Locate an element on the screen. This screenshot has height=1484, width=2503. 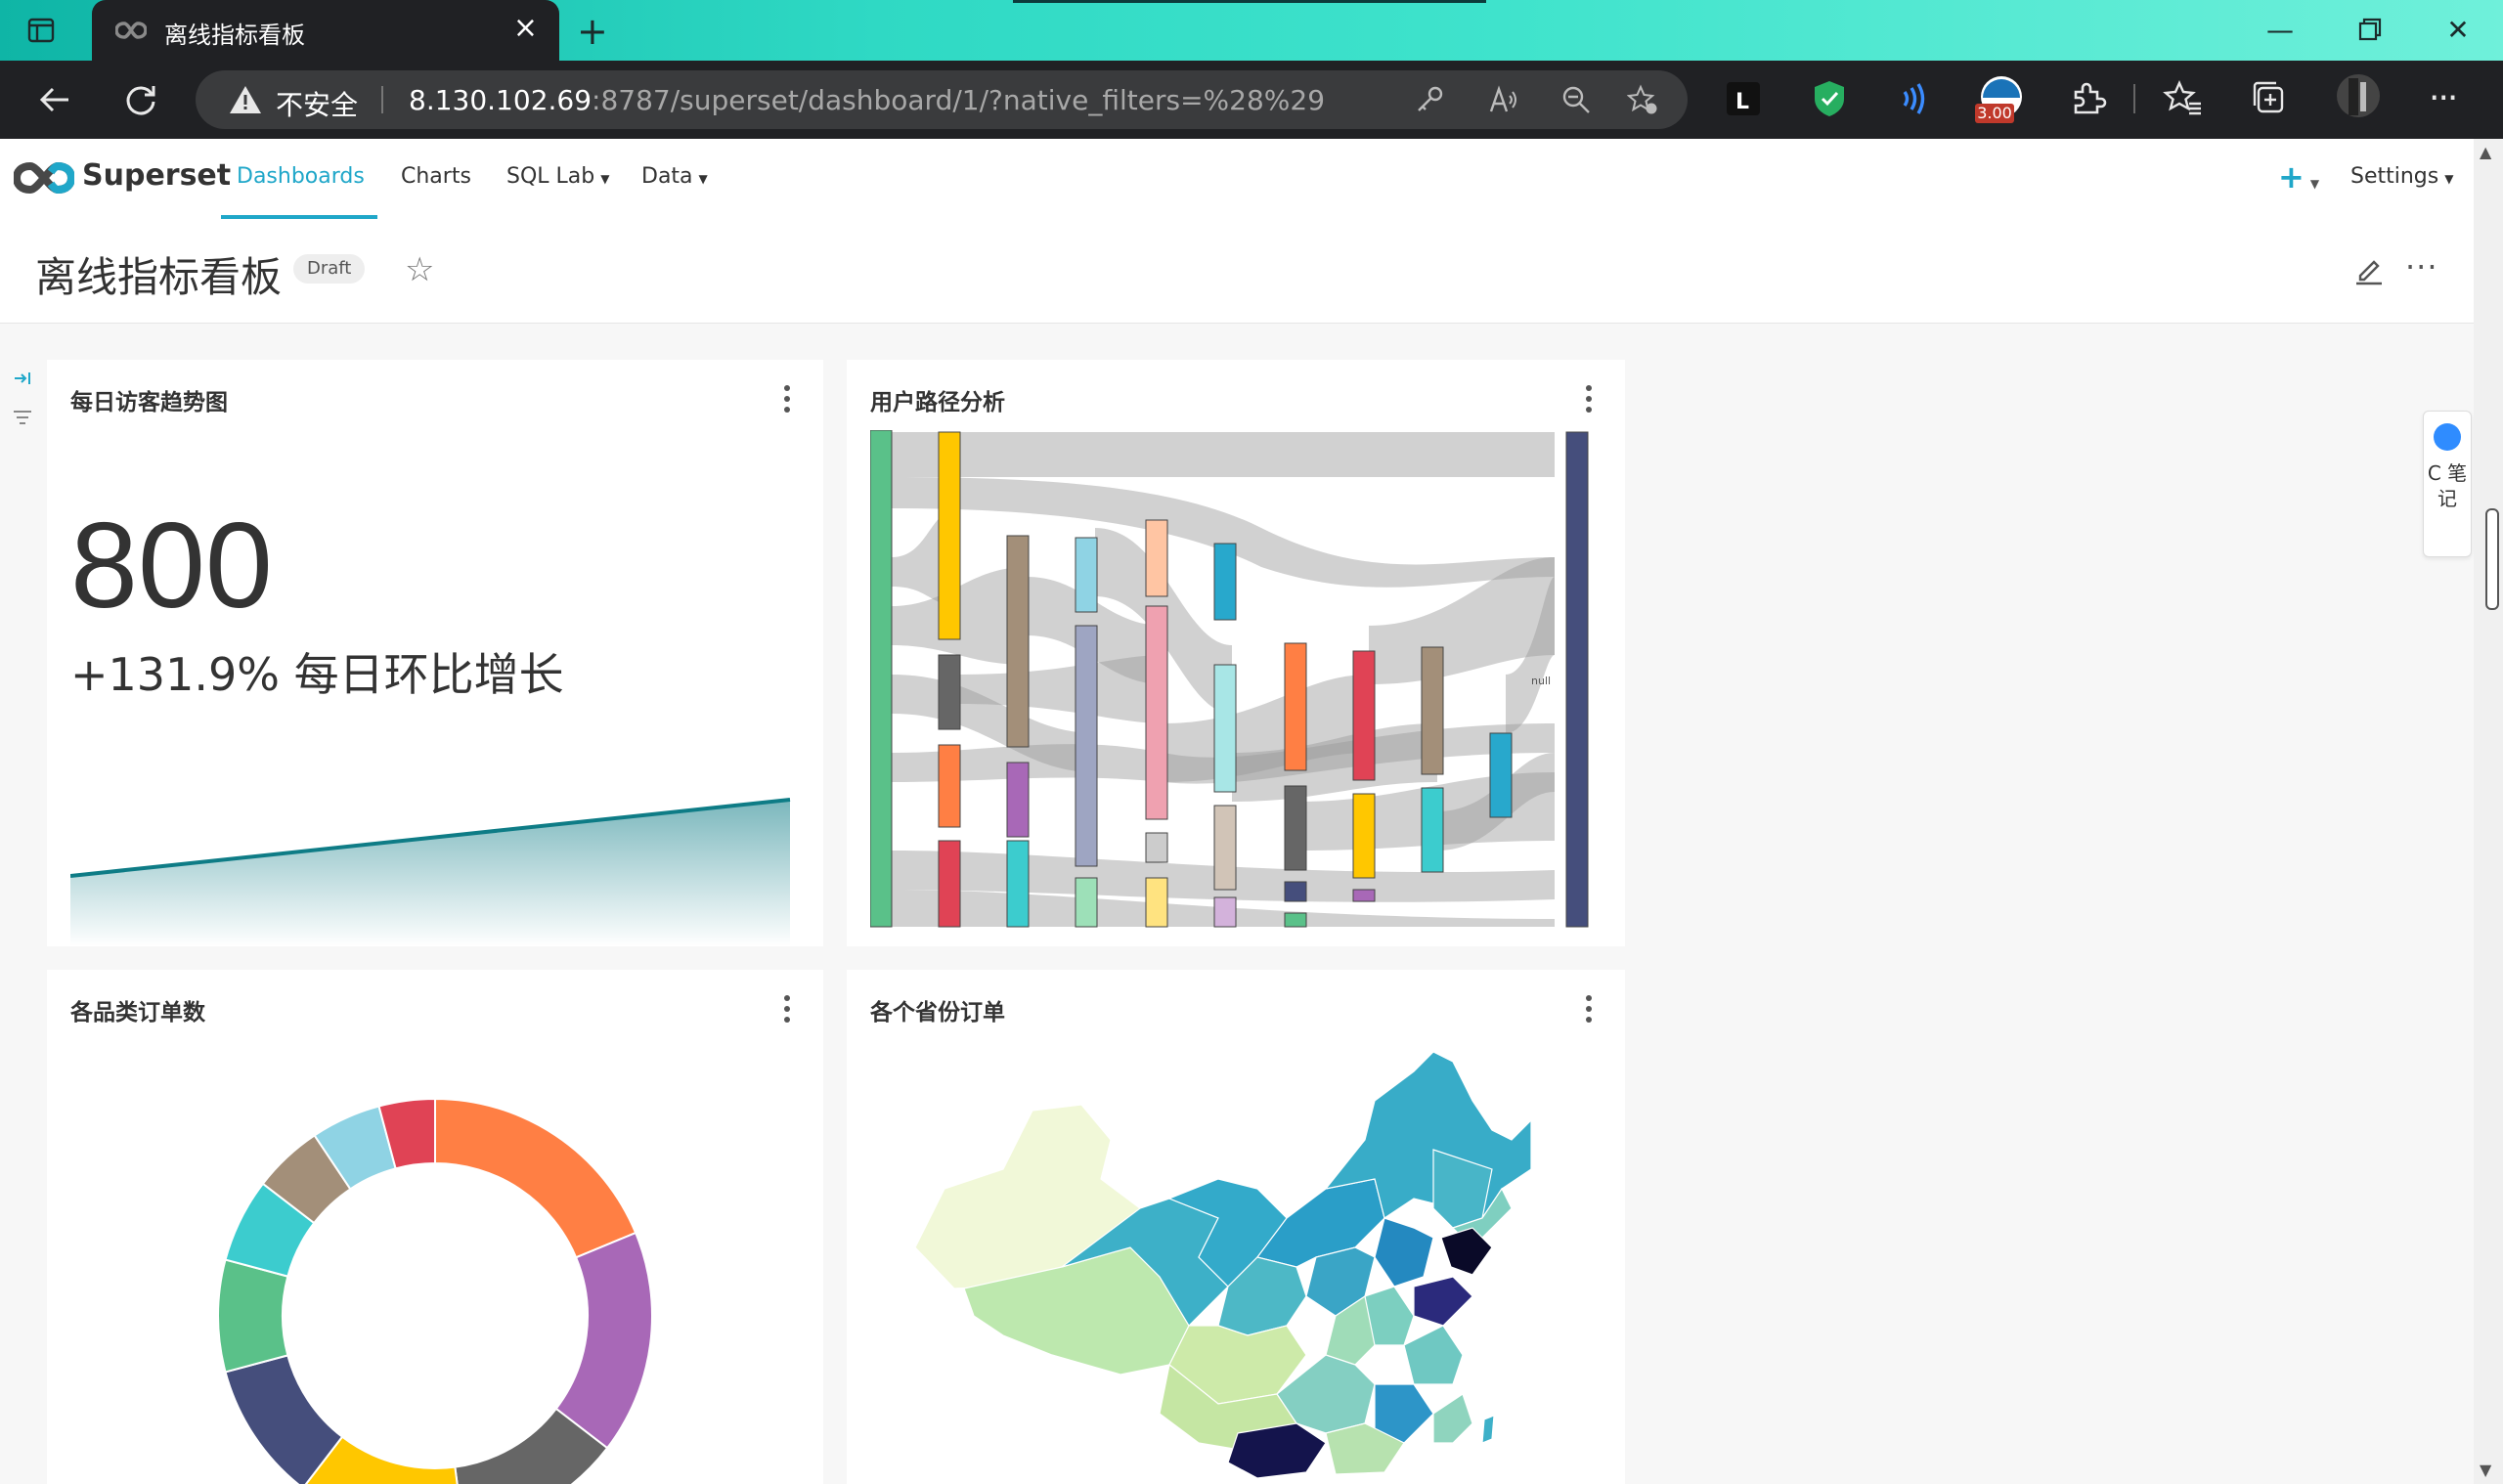
trendline-area is located at coordinates (430, 873).